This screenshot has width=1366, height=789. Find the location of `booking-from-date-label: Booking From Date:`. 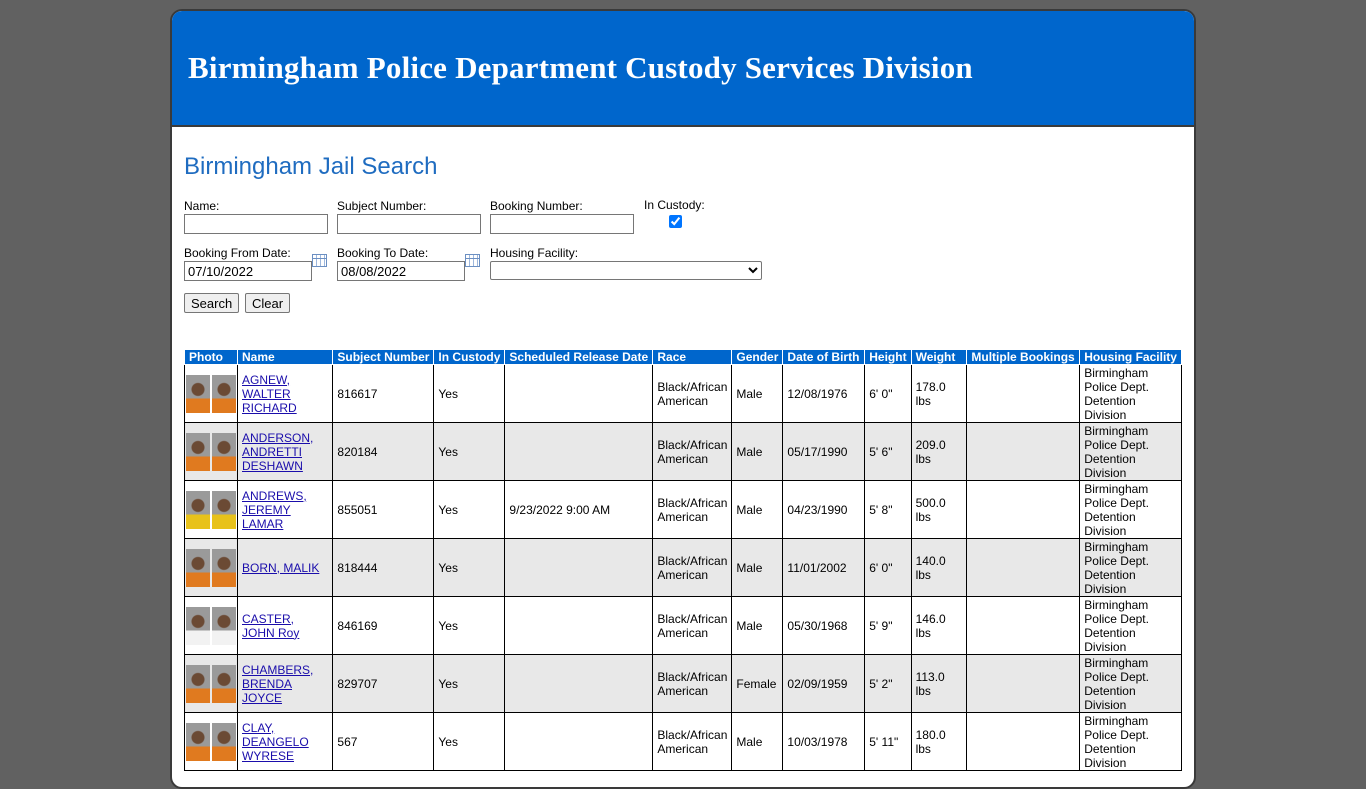

booking-from-date-label: Booking From Date: is located at coordinates (237, 253).